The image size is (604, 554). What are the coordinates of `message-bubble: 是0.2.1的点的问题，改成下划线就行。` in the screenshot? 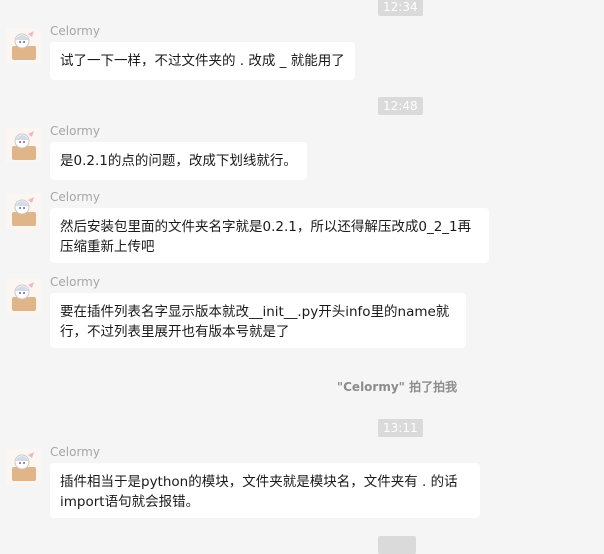 It's located at (178, 161).